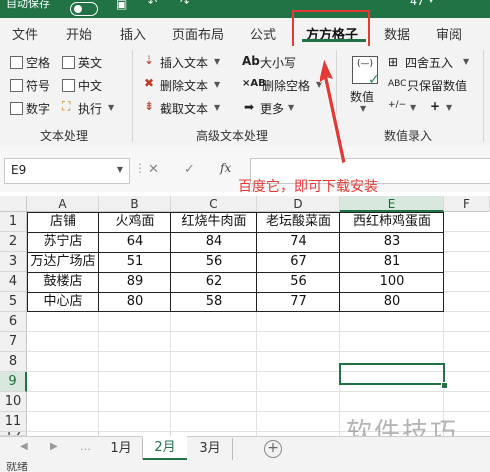 Image resolution: width=490 pixels, height=472 pixels. Describe the element at coordinates (63, 204) in the screenshot. I see `column-header-a: A` at that location.